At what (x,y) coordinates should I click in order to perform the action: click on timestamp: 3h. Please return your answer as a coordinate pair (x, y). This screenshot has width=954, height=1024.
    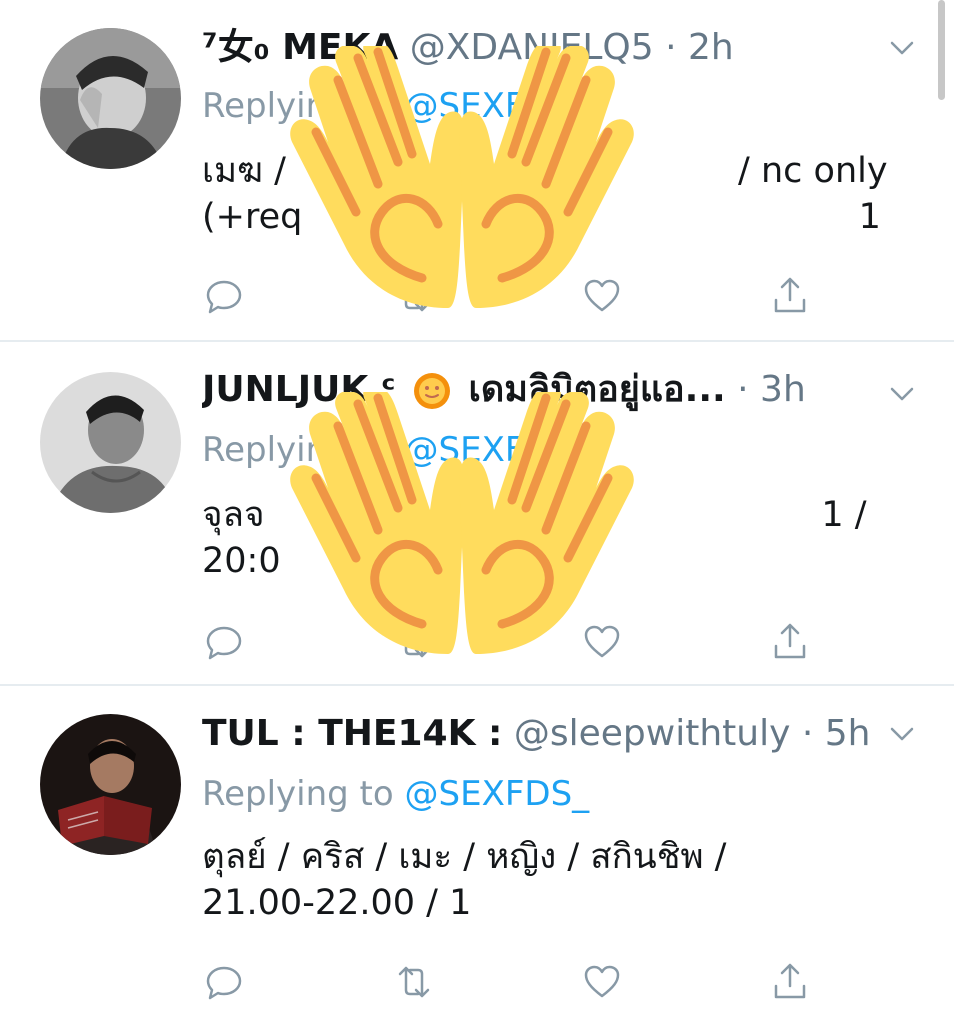
    Looking at the image, I should click on (783, 389).